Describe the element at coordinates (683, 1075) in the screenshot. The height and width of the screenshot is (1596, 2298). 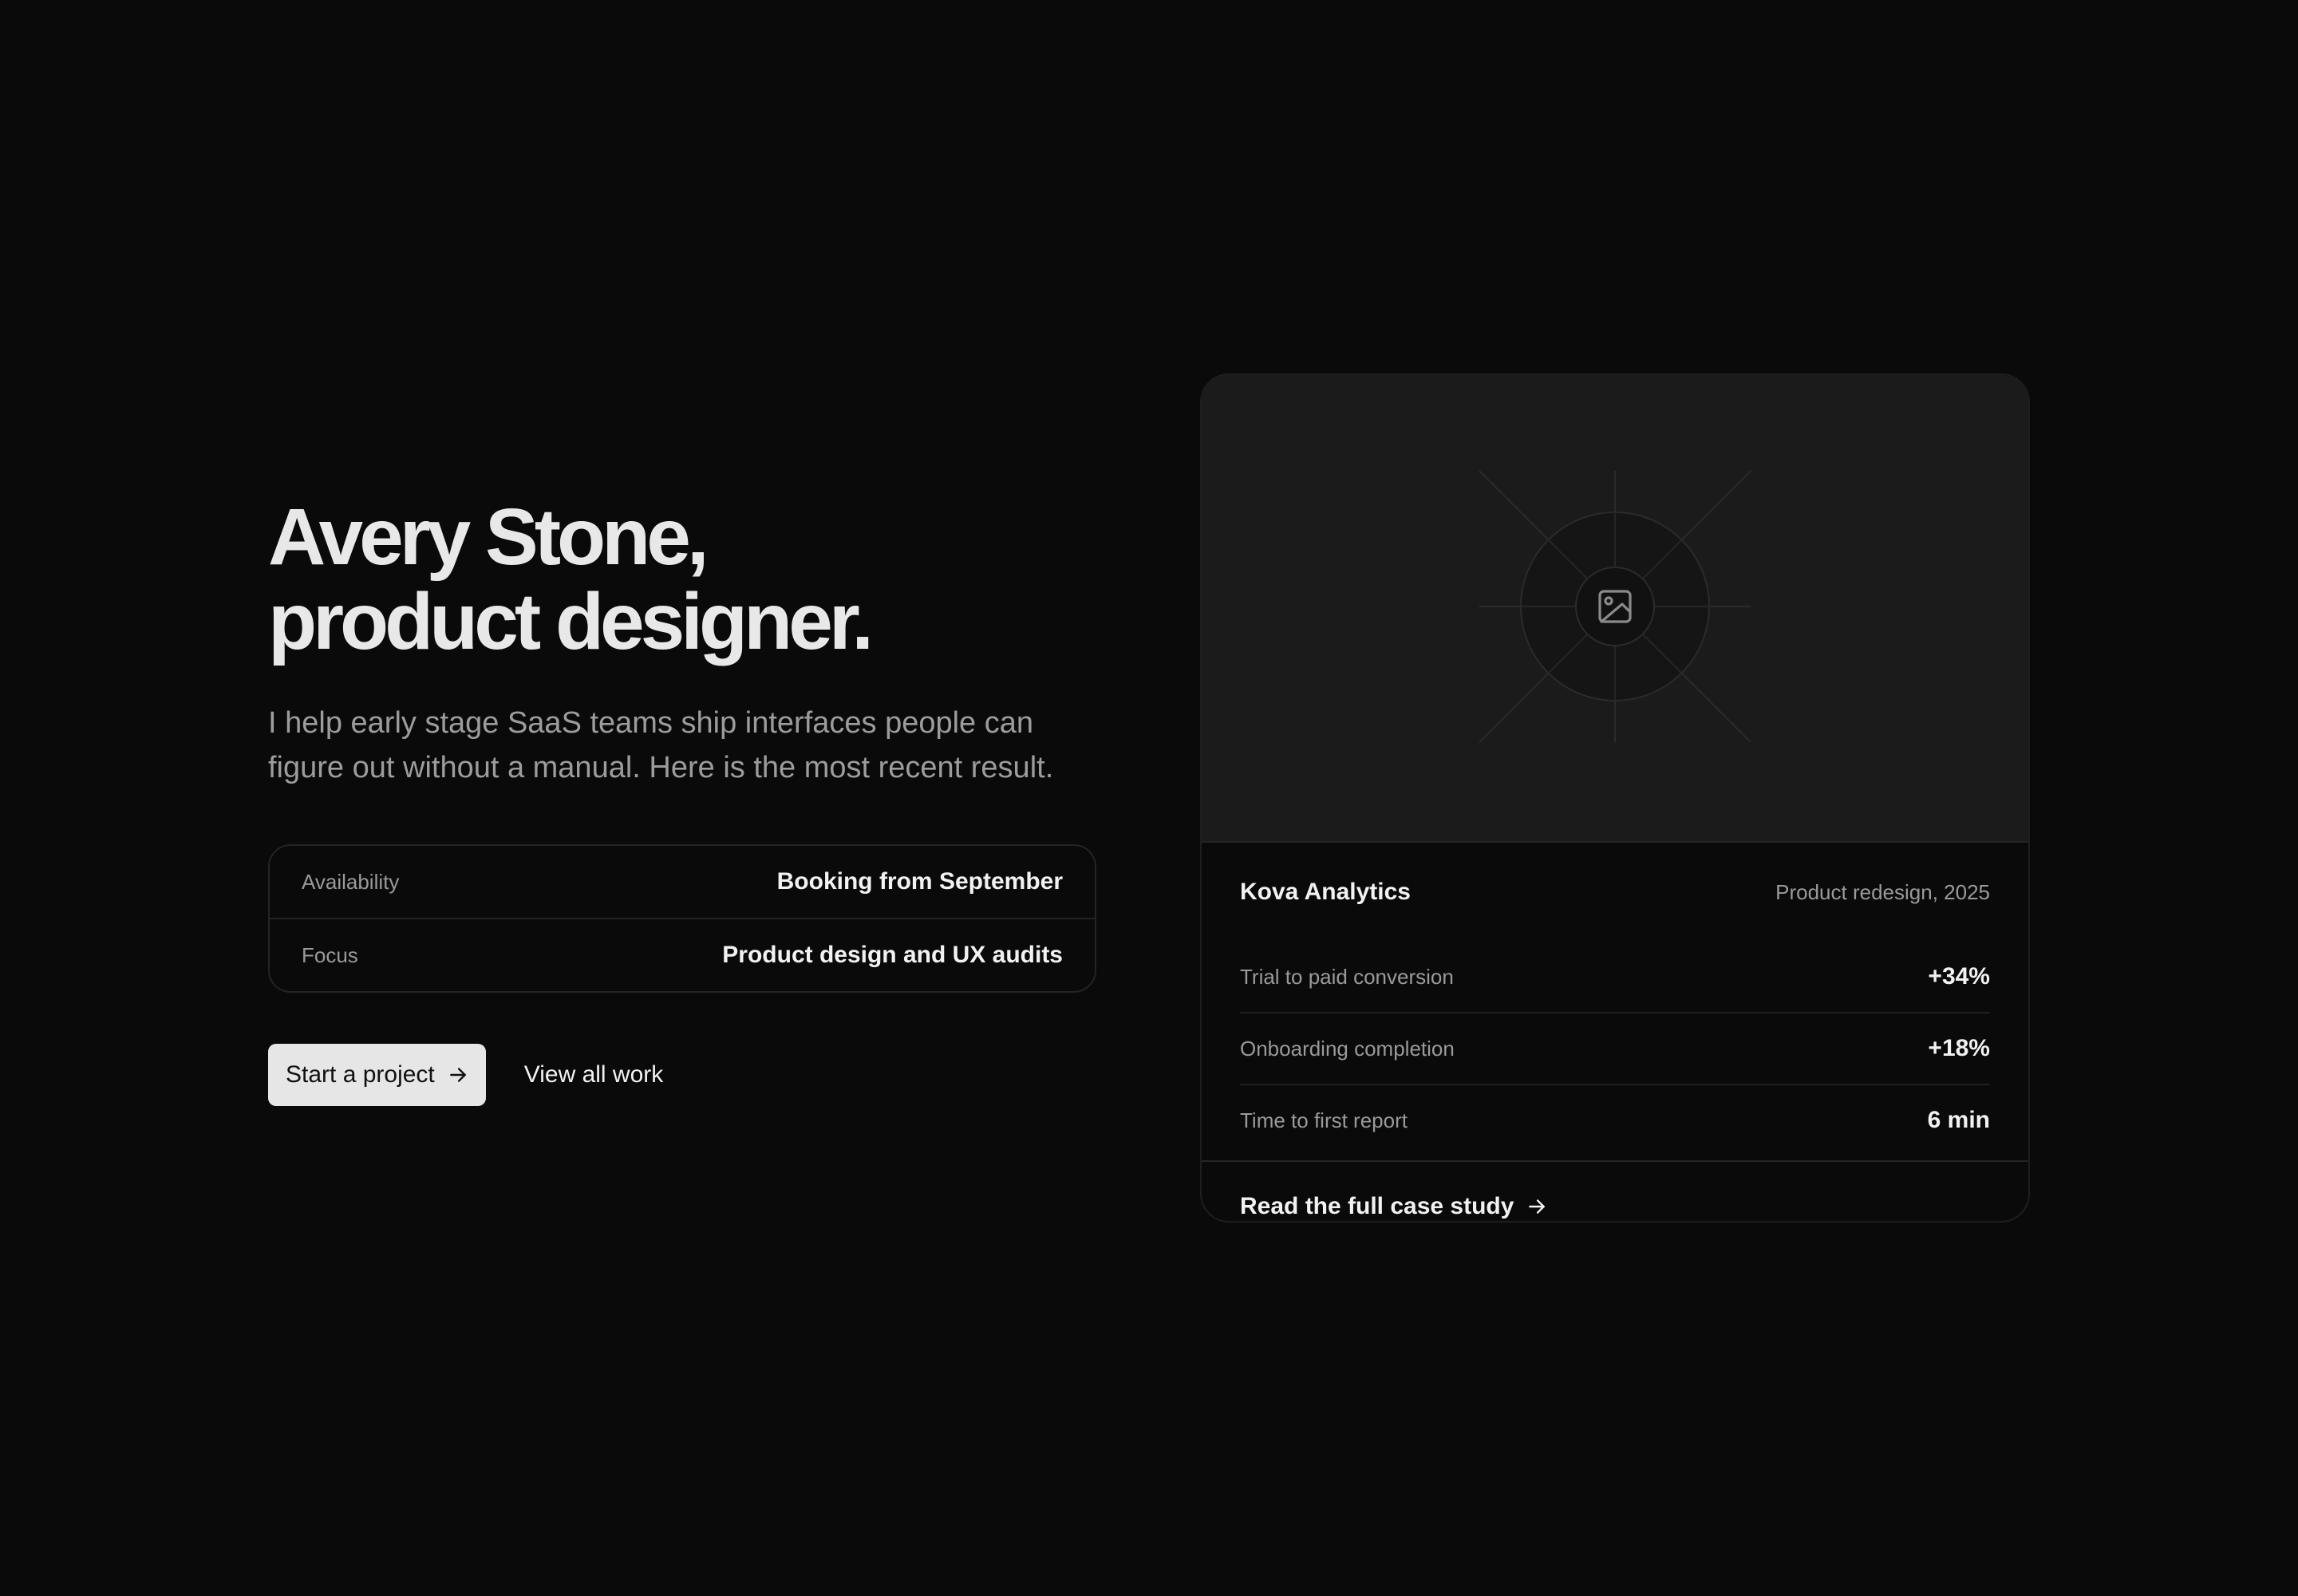
I see `hero-actions: Start a project View all work` at that location.